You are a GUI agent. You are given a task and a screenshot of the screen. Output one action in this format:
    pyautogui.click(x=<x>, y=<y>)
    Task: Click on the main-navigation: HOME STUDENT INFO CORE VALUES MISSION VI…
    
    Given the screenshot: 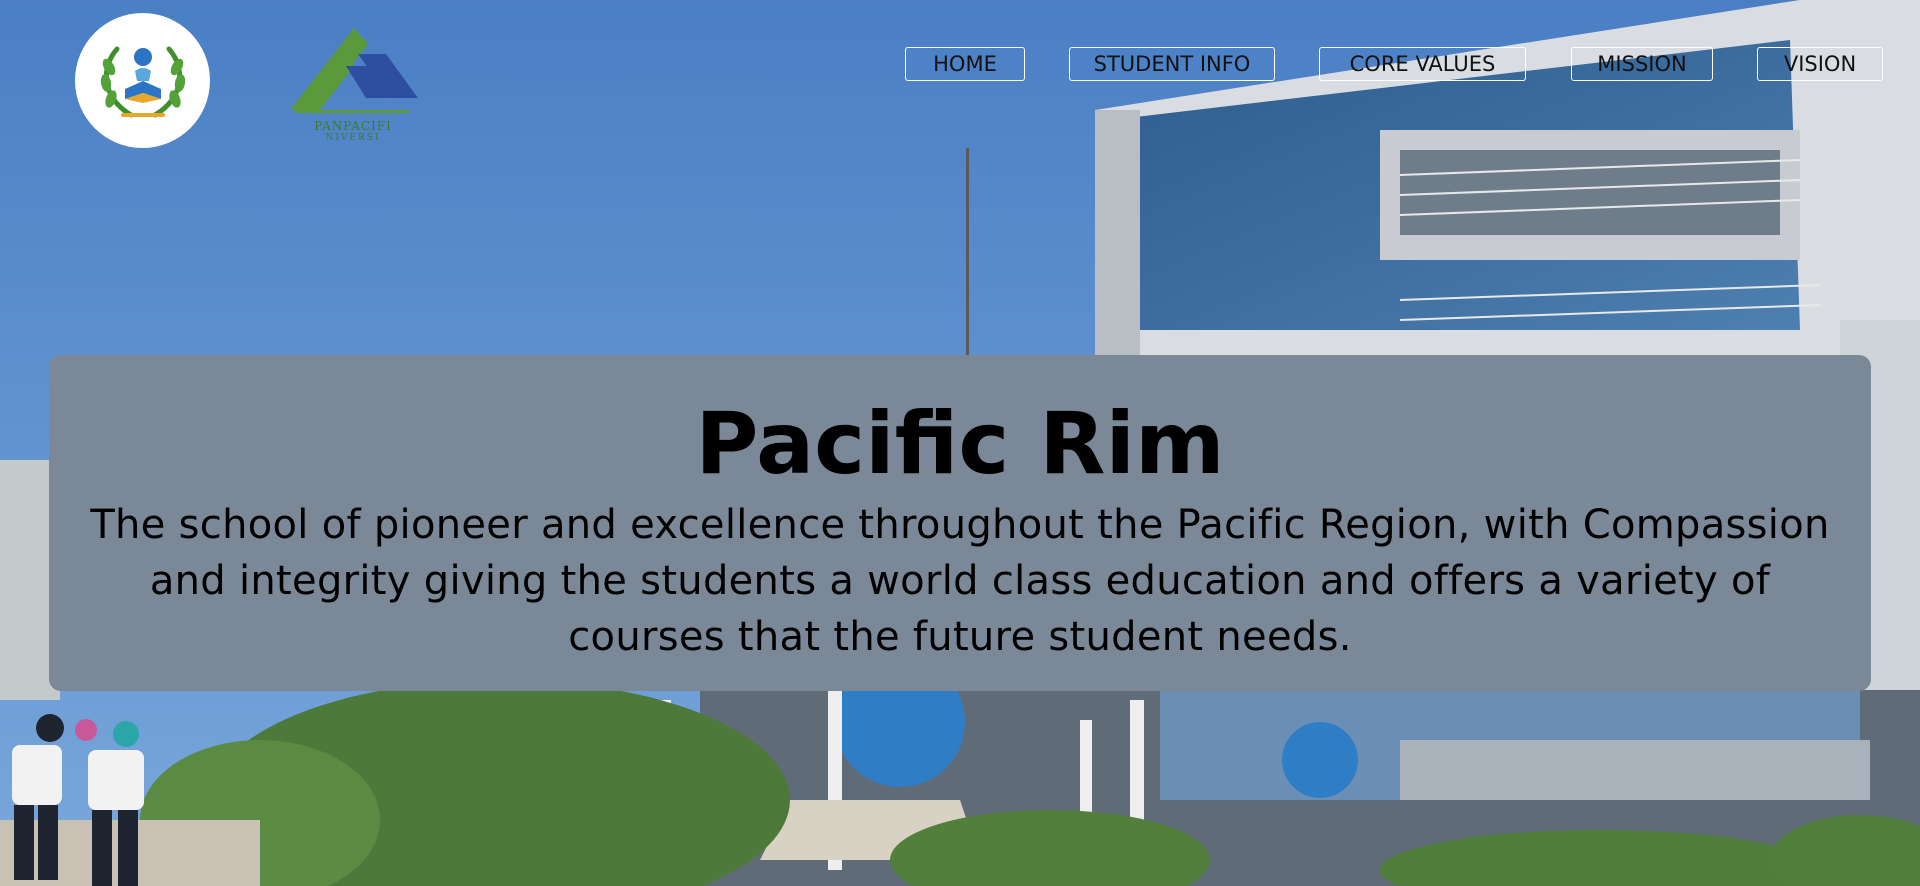 What is the action you would take?
    pyautogui.click(x=960, y=65)
    